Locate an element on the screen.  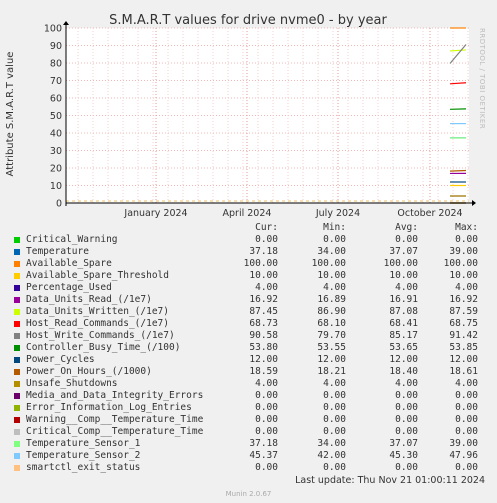
y-tick-labels: 0 10 20 30 40 50 60 70 80 90 100 is located at coordinates (53, 117).